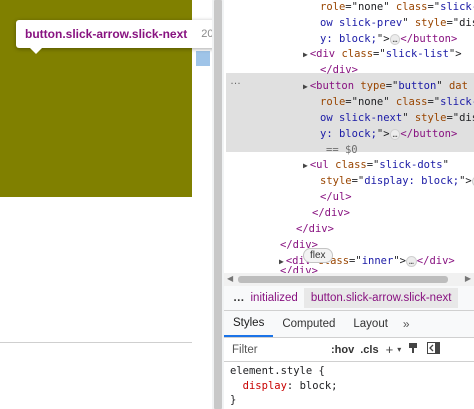 This screenshot has height=409, width=474. I want to click on flex-badge: flex, so click(318, 255).